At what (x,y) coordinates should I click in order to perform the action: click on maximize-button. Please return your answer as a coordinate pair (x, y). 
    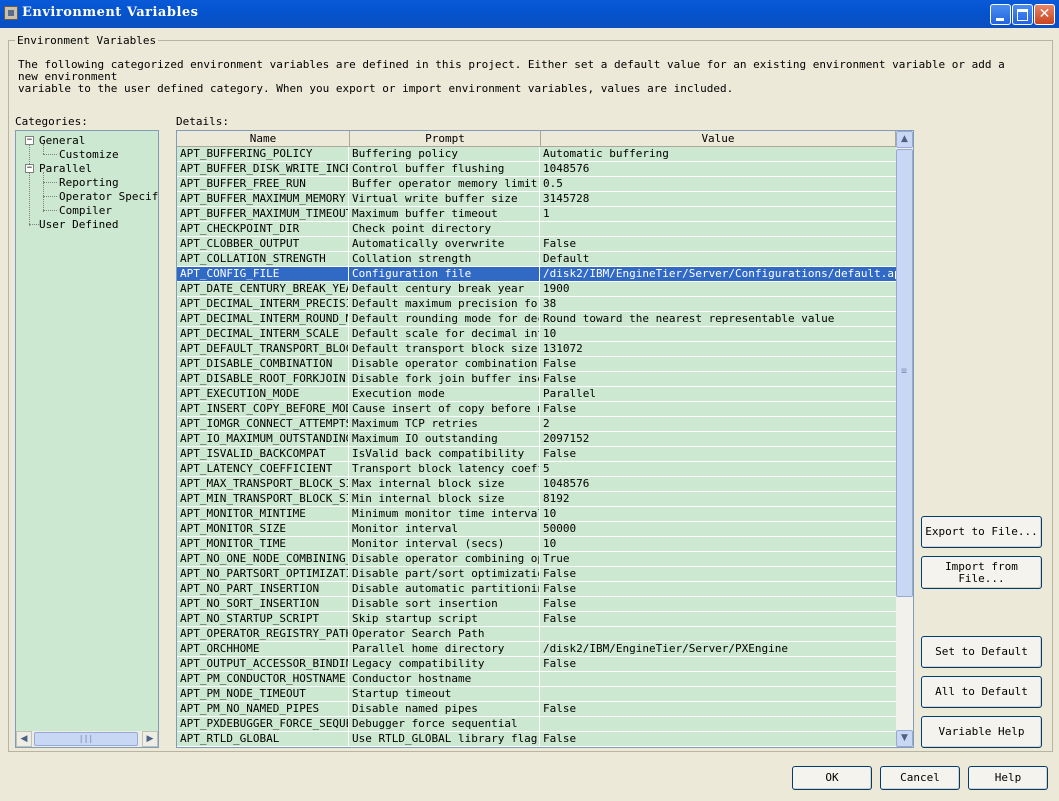
    Looking at the image, I should click on (1022, 14).